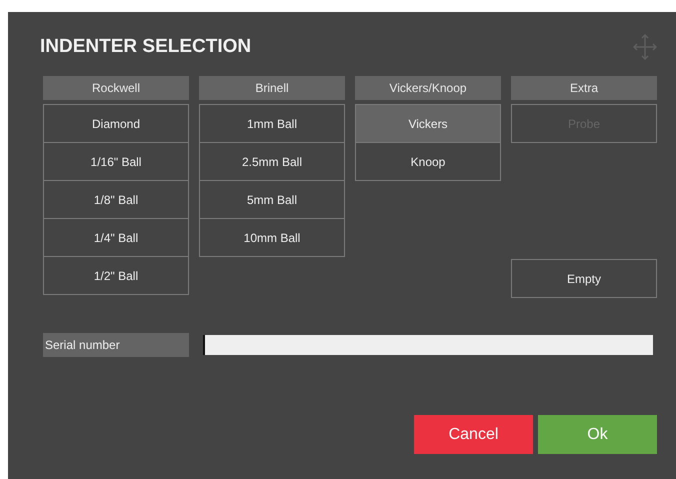  I want to click on cancel-button: Cancel, so click(473, 434).